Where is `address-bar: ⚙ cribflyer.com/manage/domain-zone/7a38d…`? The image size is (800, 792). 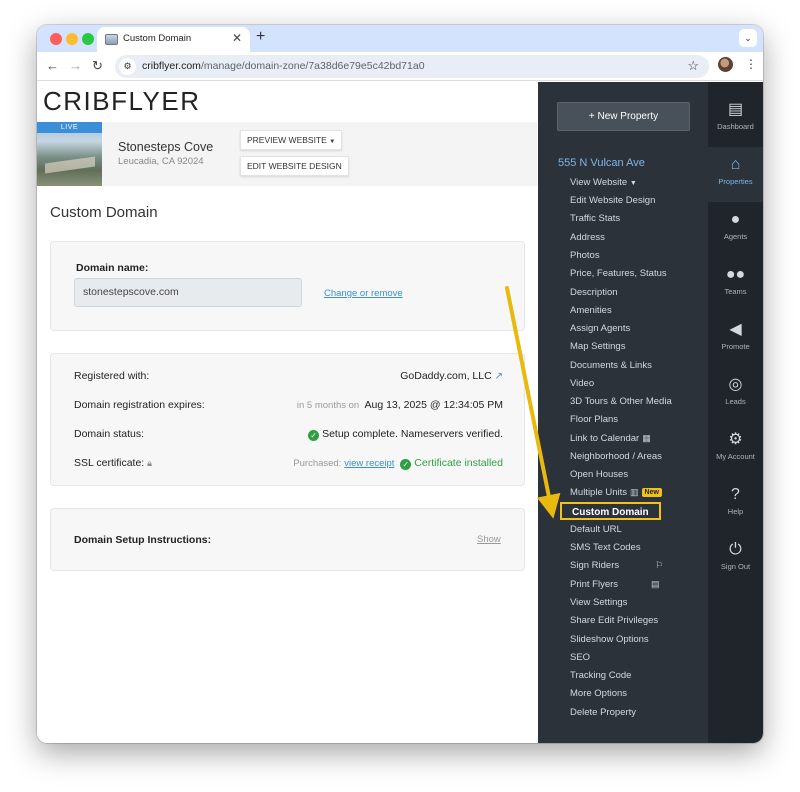
address-bar: ⚙ cribflyer.com/manage/domain-zone/7a38d… is located at coordinates (412, 66).